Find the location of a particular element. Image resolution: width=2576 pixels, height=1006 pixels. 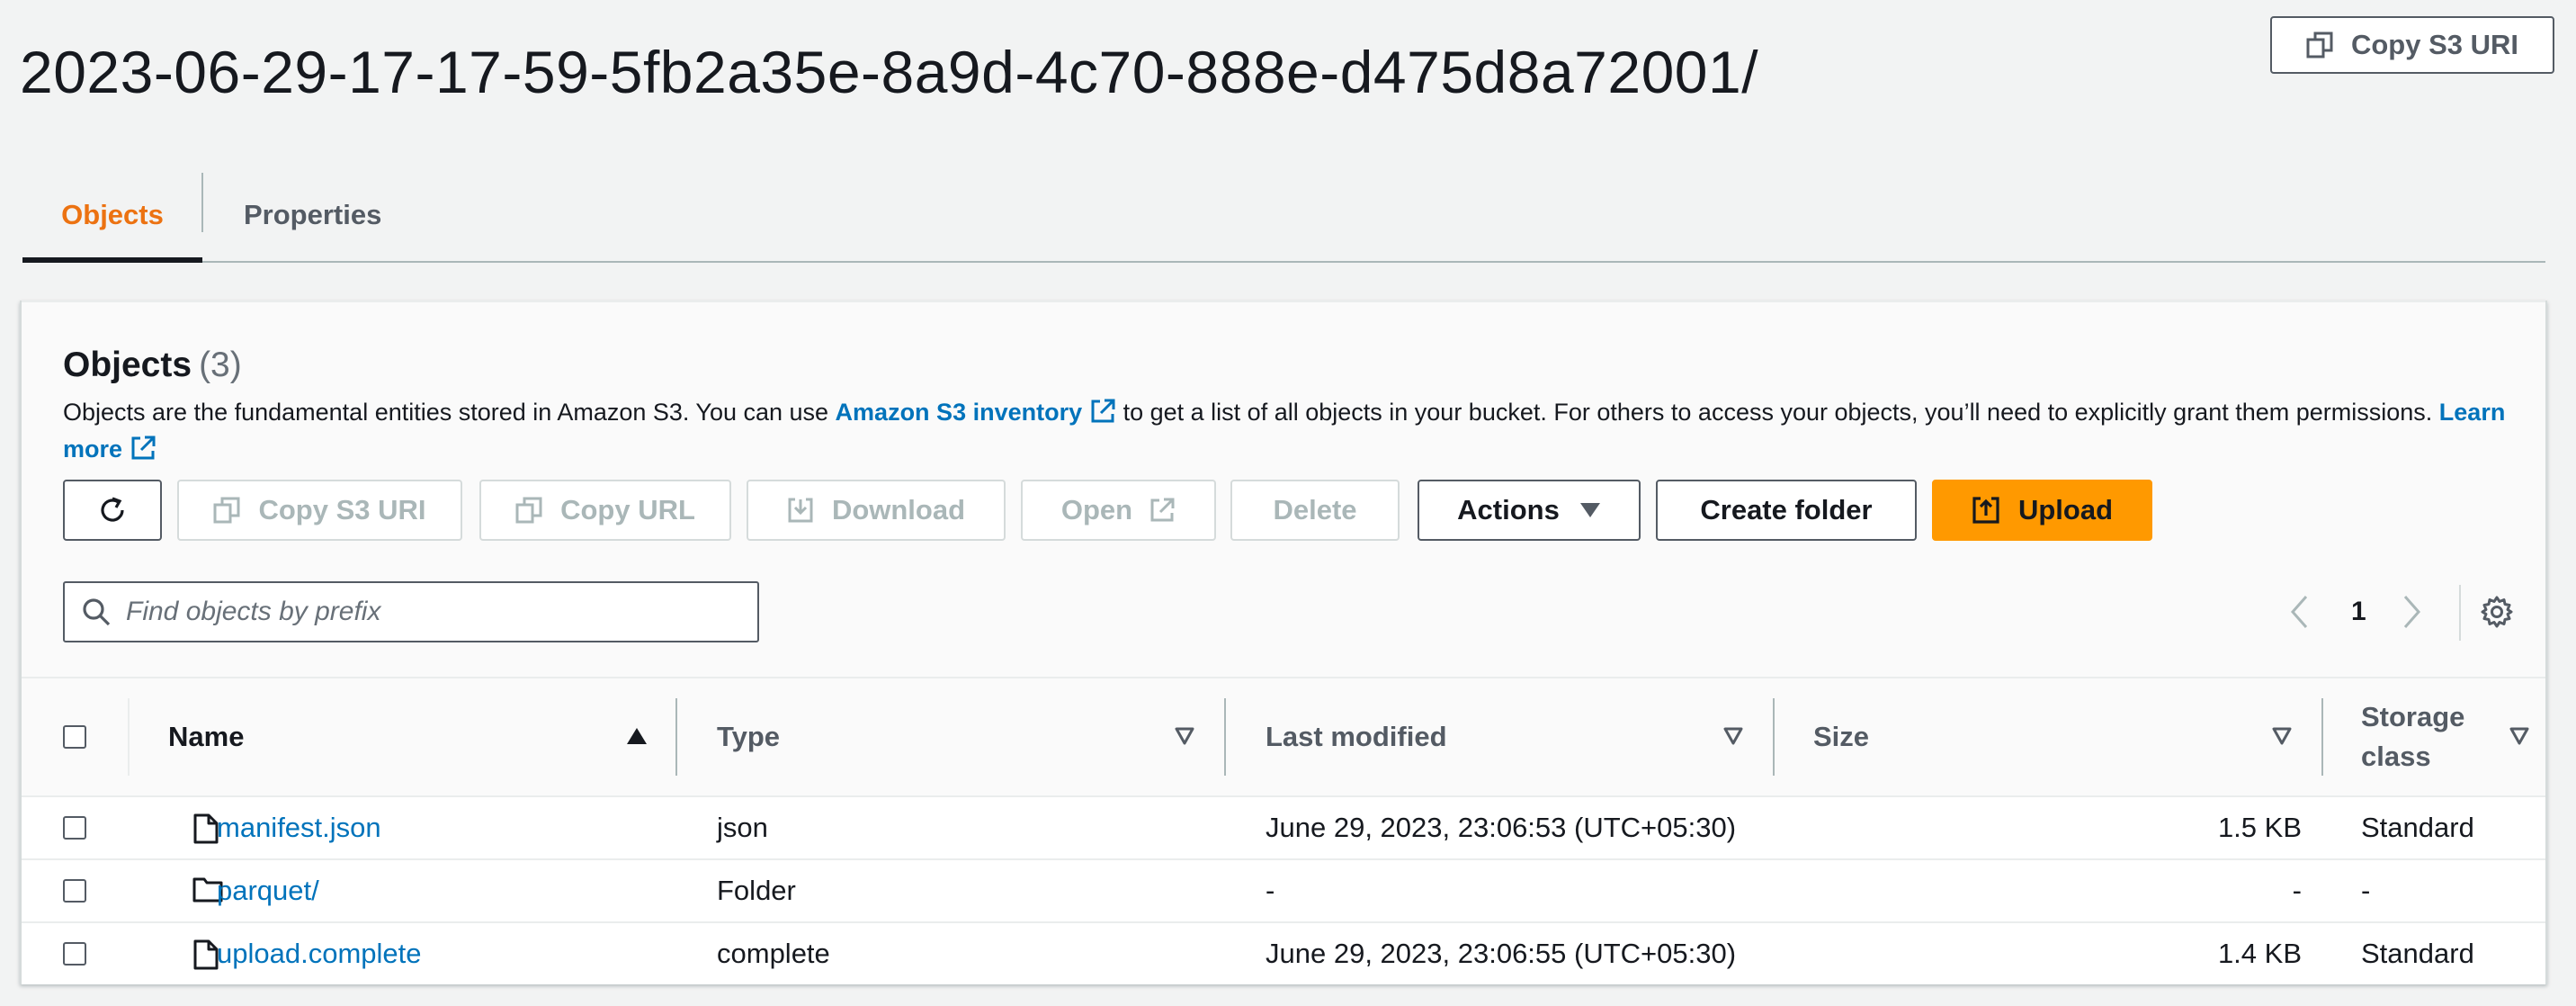

inventory-link: Amazon S3 inventory is located at coordinates (976, 413).